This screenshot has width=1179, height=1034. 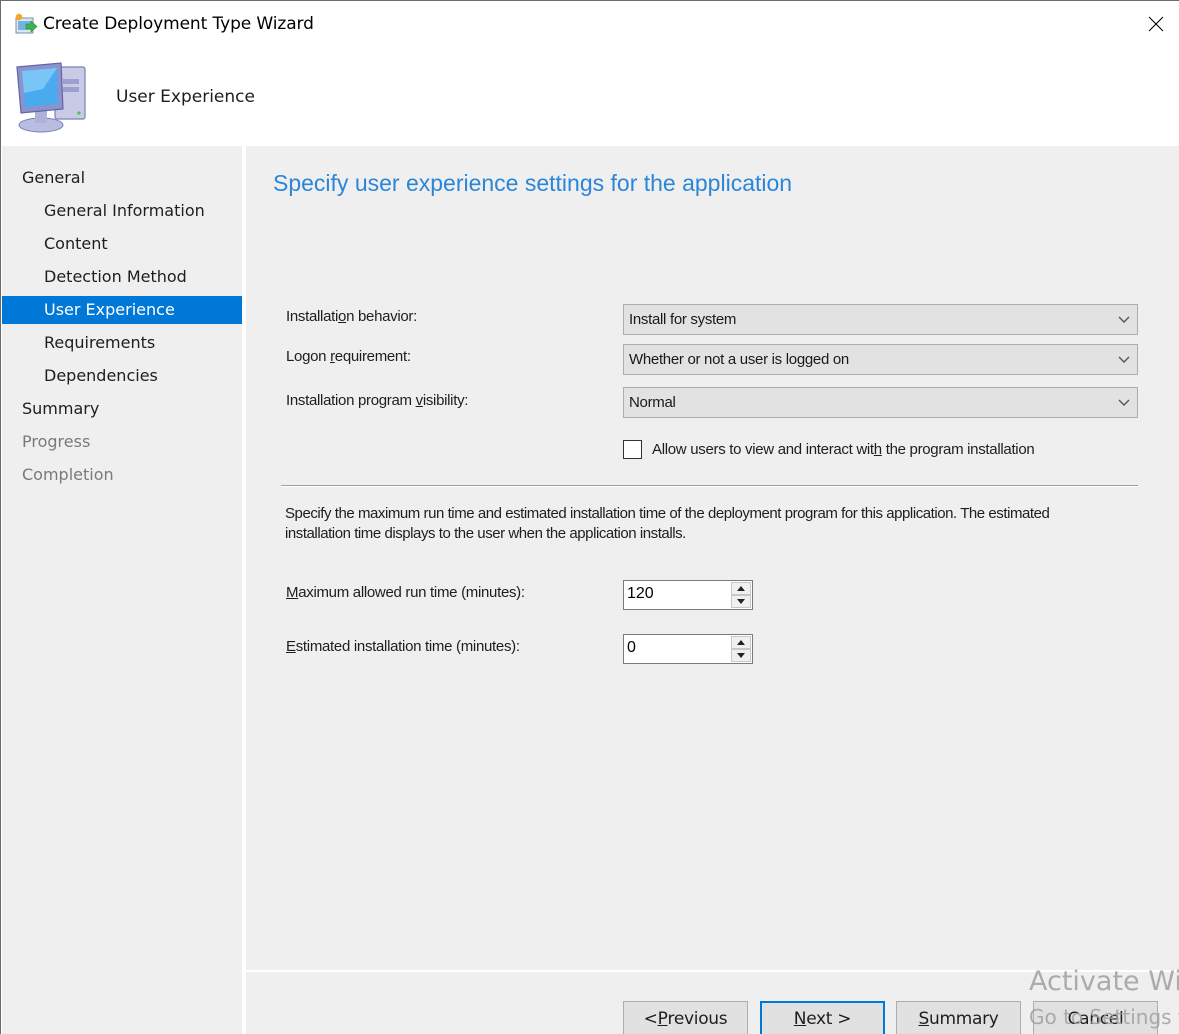 What do you see at coordinates (590, 25) in the screenshot?
I see `title-bar: Create Deployment Type Wizard` at bounding box center [590, 25].